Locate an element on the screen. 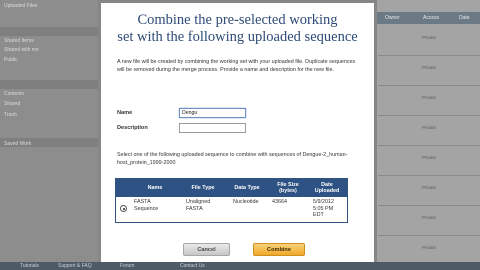 The width and height of the screenshot is (480, 270). radio-selected-indicator is located at coordinates (123, 208).